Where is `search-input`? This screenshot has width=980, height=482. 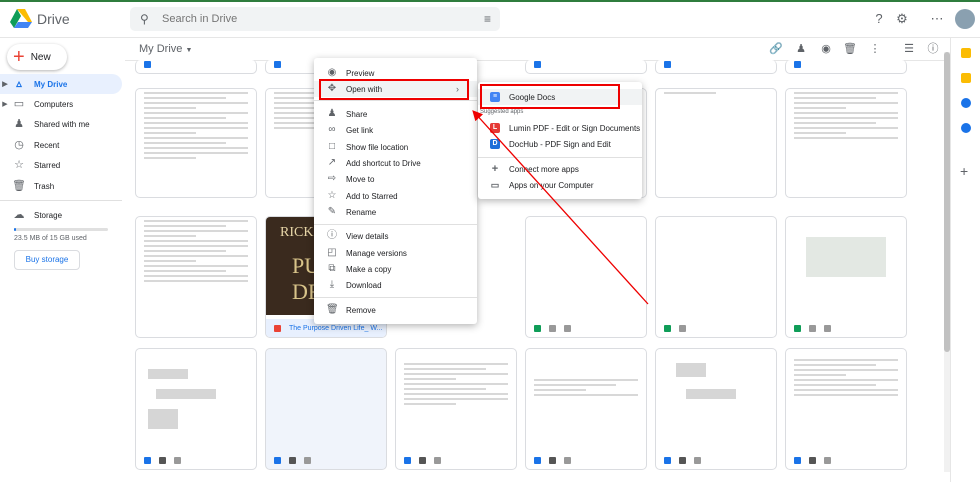
search-input is located at coordinates (312, 19).